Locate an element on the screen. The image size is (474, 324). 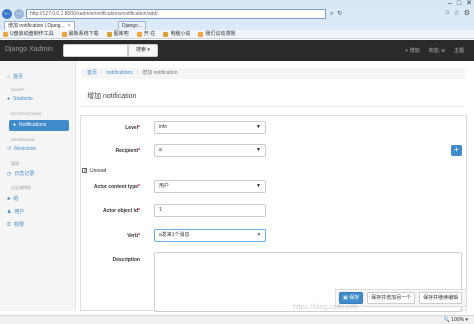
tab-close-icon: × is located at coordinates (69, 26).